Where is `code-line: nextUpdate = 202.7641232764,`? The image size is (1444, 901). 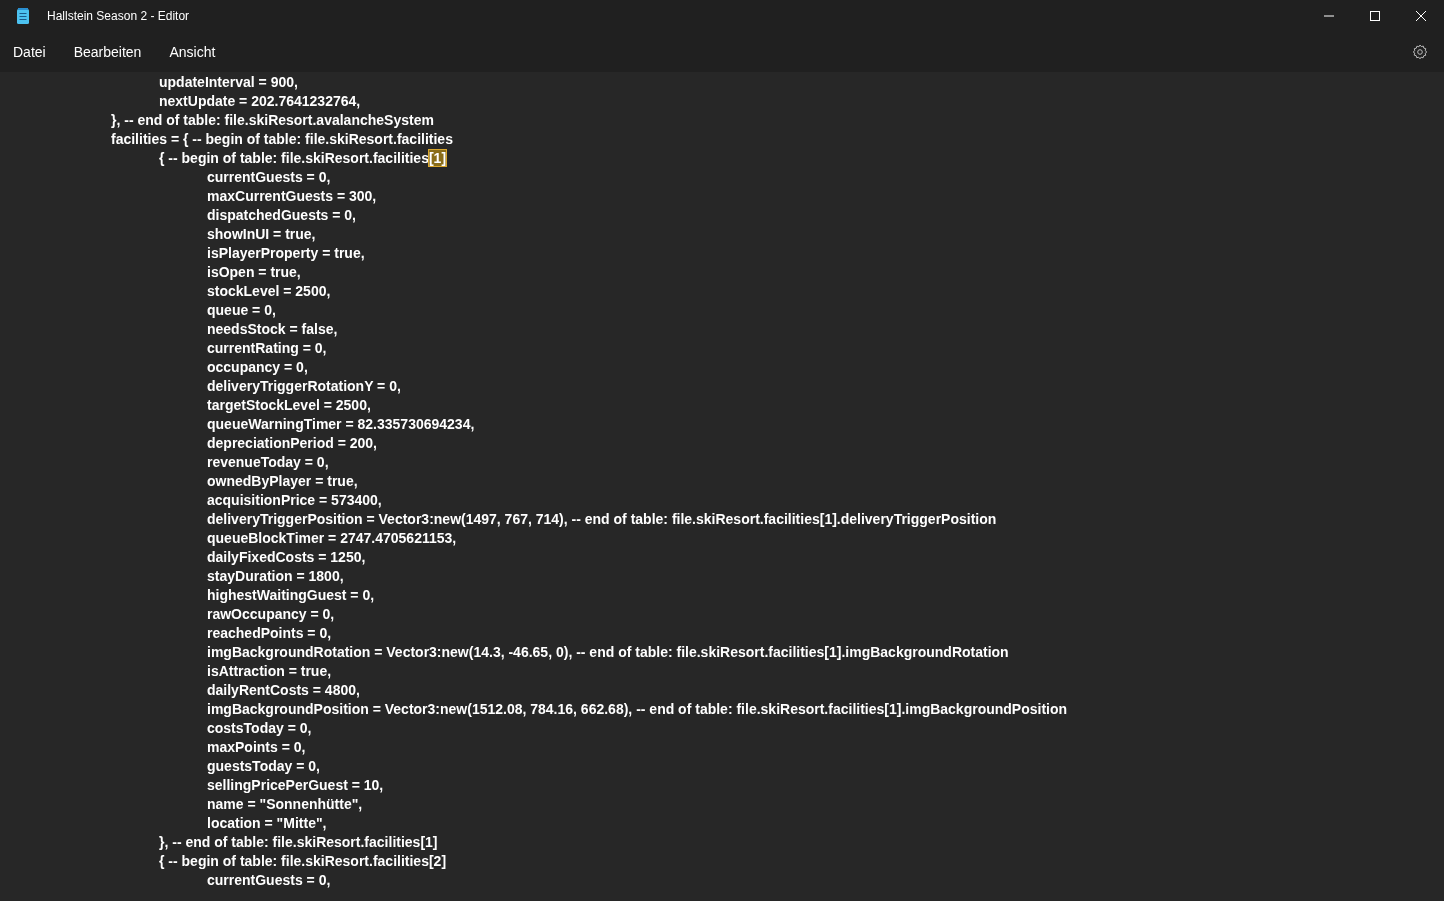
code-line: nextUpdate = 202.7641232764, is located at coordinates (260, 101).